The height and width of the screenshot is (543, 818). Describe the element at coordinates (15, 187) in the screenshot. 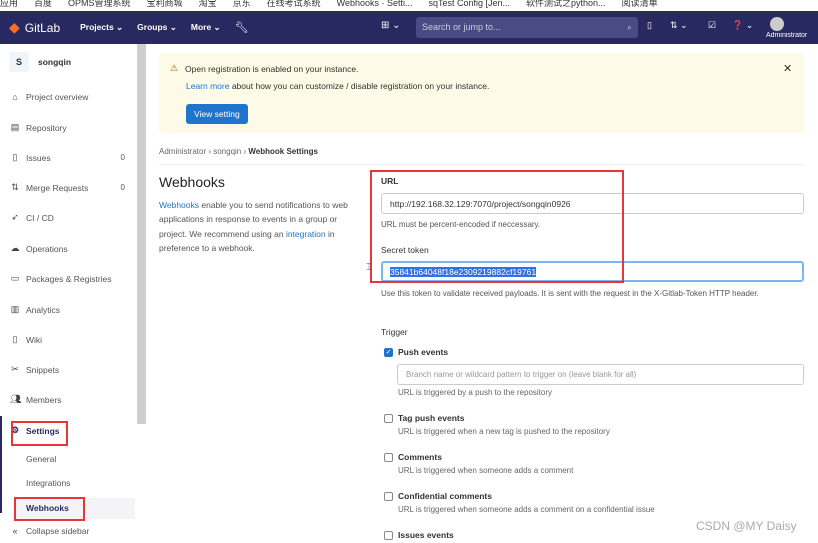

I see `merge-icon: ⇅` at that location.